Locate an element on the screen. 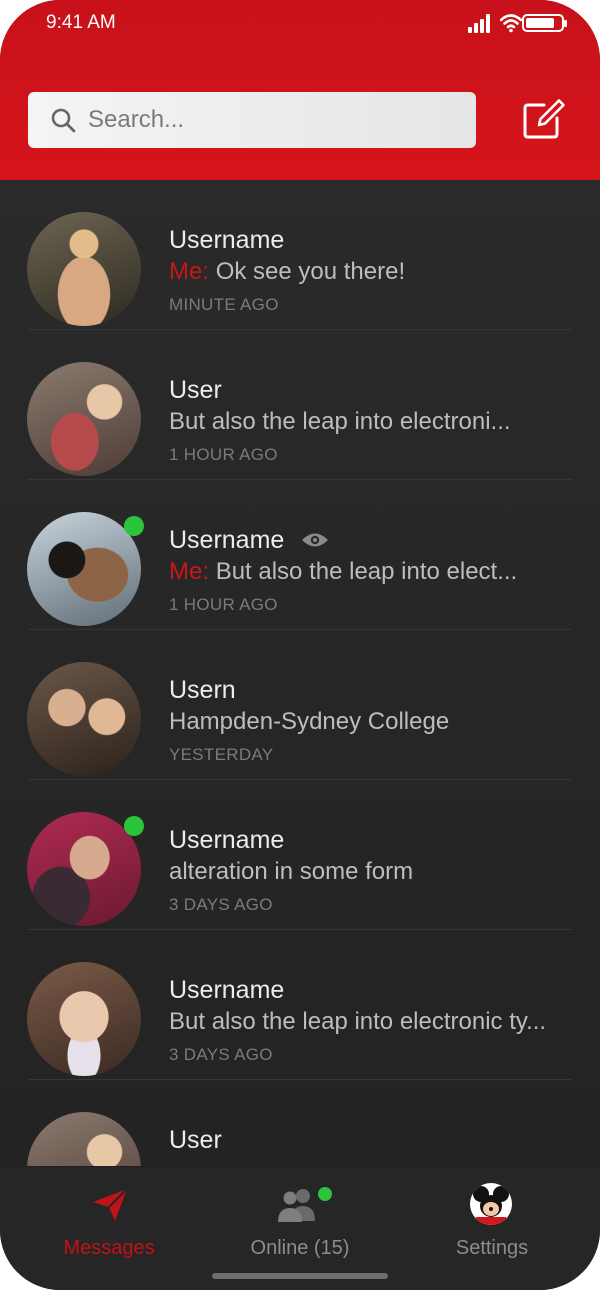 The height and width of the screenshot is (1290, 600). tab-label: Messages is located at coordinates (109, 1248).